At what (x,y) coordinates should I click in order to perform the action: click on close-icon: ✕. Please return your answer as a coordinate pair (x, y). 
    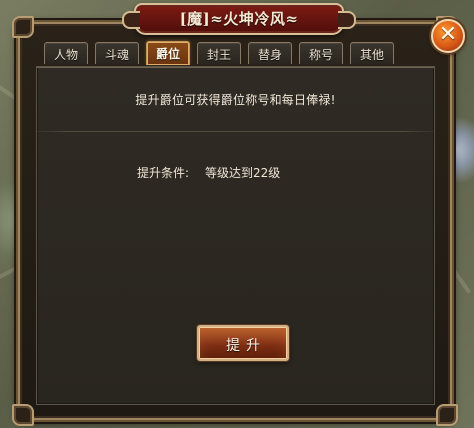
    Looking at the image, I should click on (448, 34).